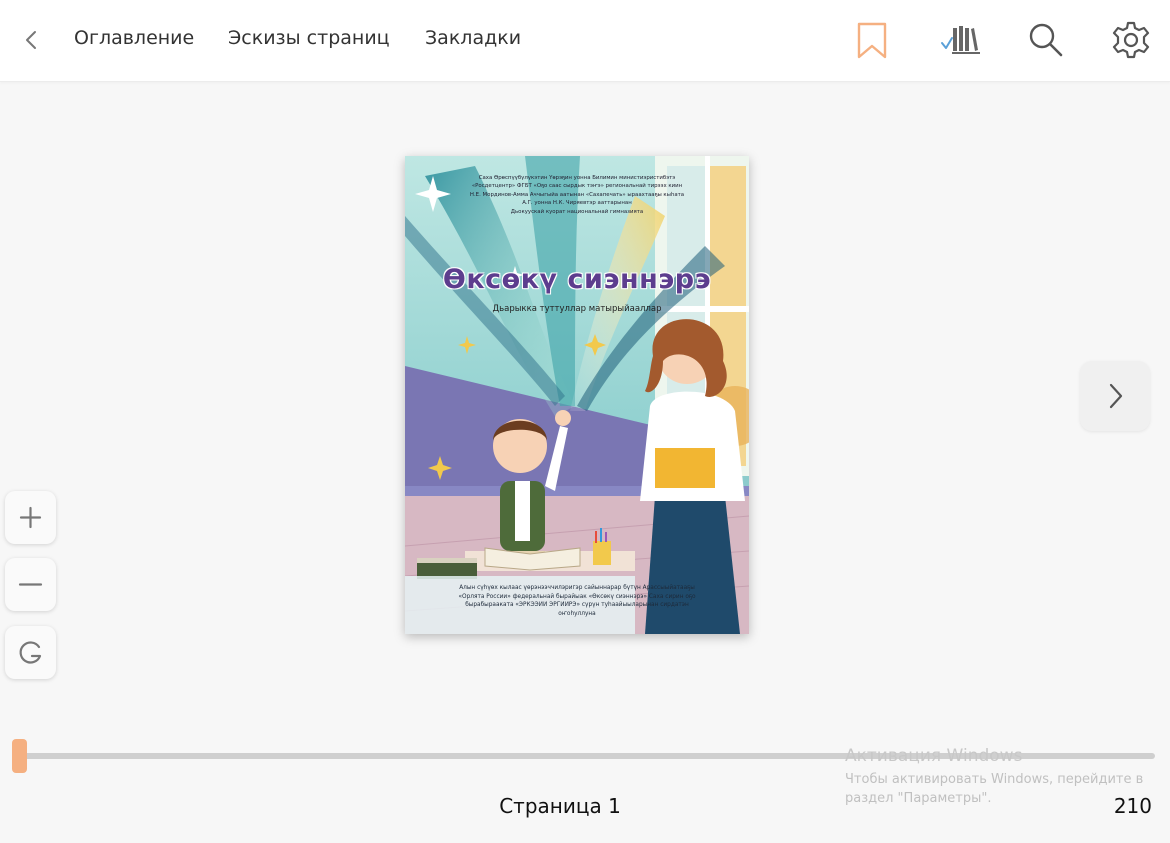 The image size is (1170, 843). Describe the element at coordinates (1132, 806) in the screenshot. I see `total-pages: 210` at that location.